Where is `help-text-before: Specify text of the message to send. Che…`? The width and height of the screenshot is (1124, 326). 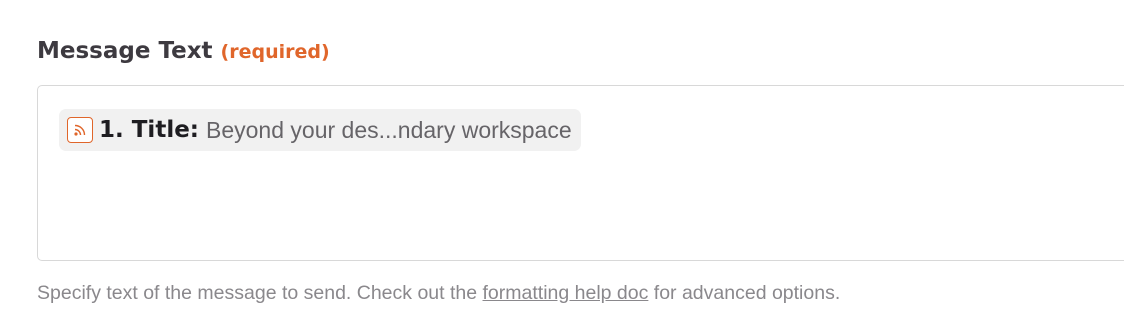
help-text-before: Specify text of the message to send. Che… is located at coordinates (260, 293).